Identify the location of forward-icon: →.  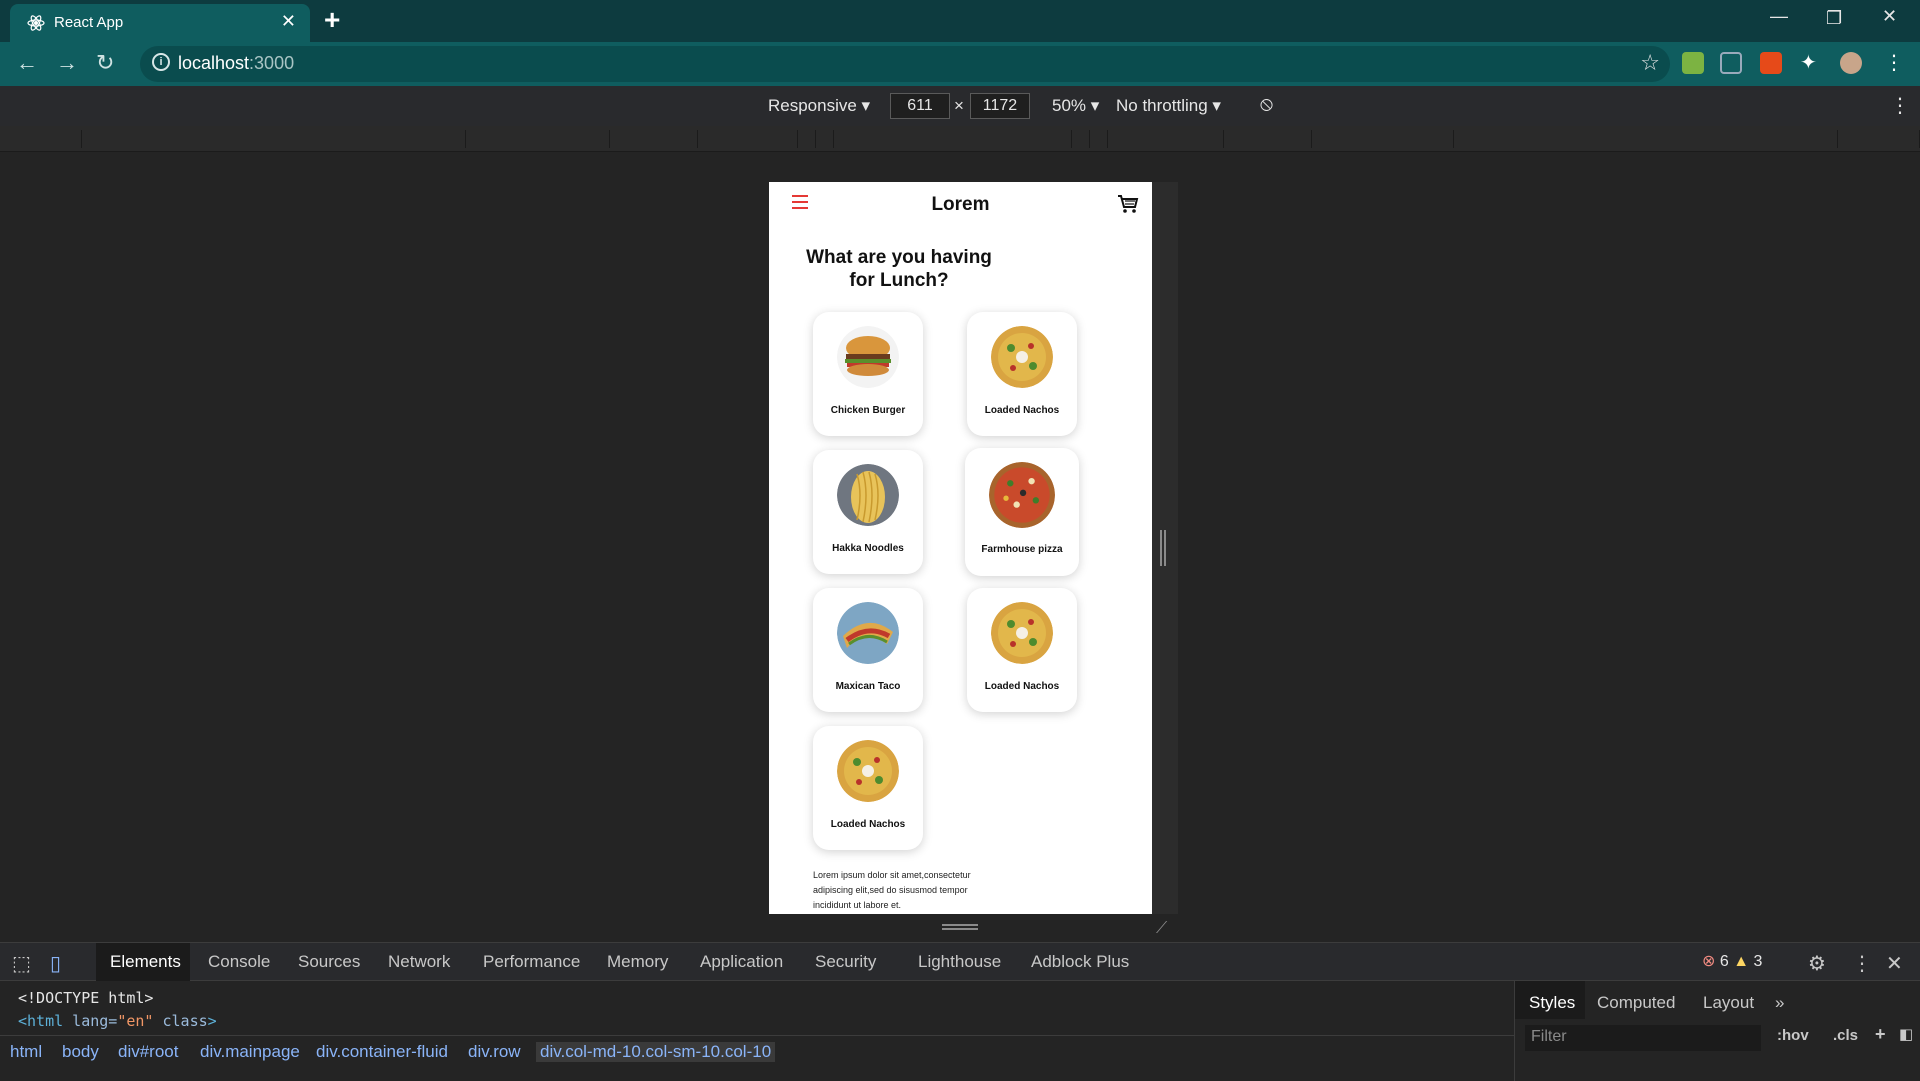
(67, 63).